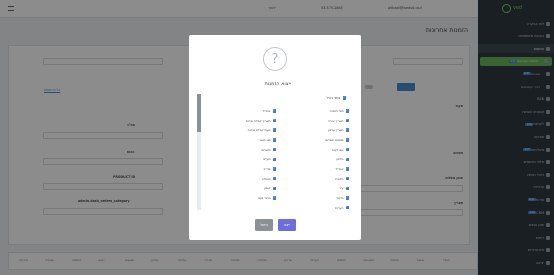 The height and width of the screenshot is (275, 554). I want to click on field-option-label: מוצרים, so click(266, 149).